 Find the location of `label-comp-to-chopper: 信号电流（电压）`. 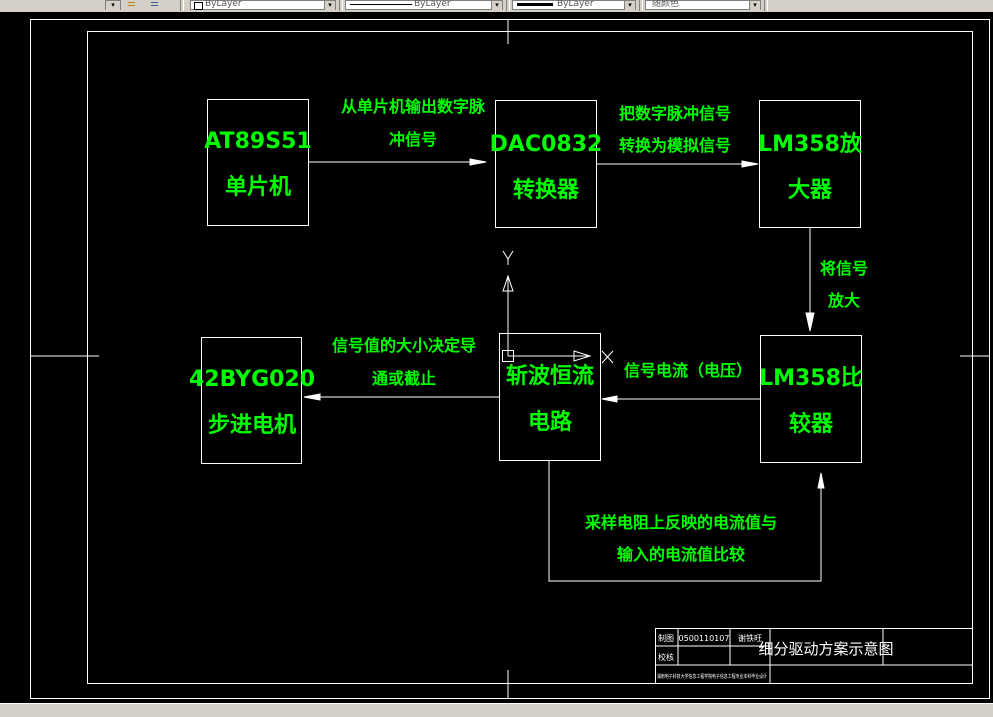

label-comp-to-chopper: 信号电流（电压） is located at coordinates (688, 370).